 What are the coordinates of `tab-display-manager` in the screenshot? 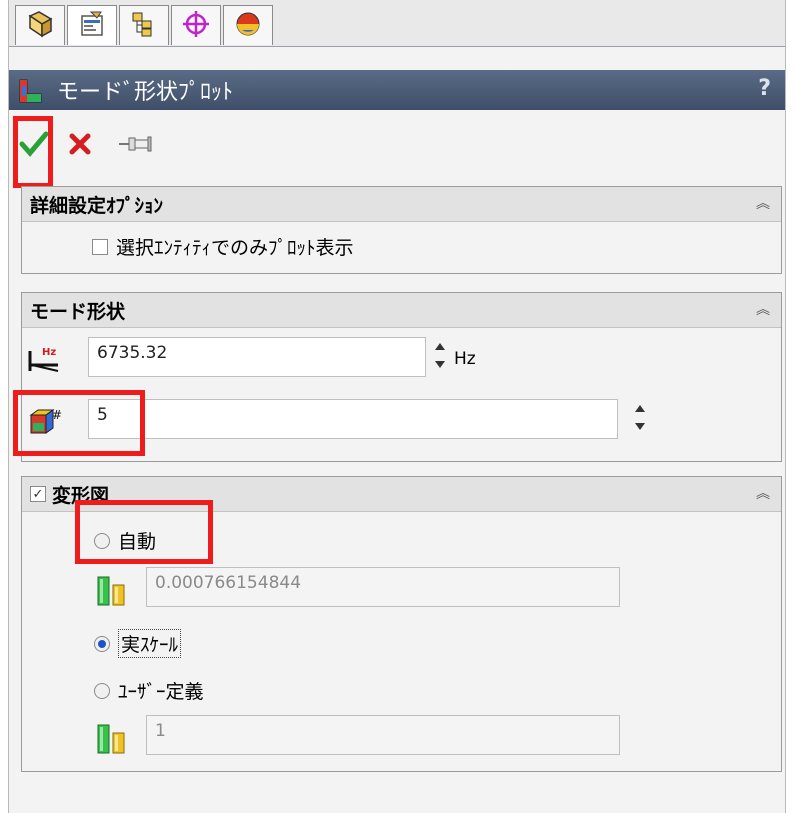 It's located at (248, 25).